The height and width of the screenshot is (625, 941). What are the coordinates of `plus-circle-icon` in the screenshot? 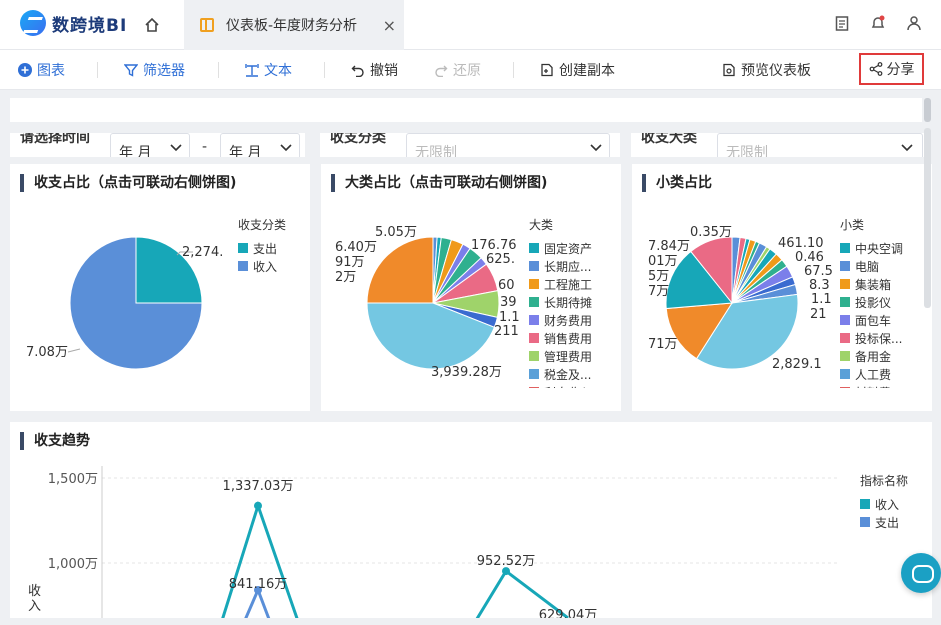 It's located at (25, 70).